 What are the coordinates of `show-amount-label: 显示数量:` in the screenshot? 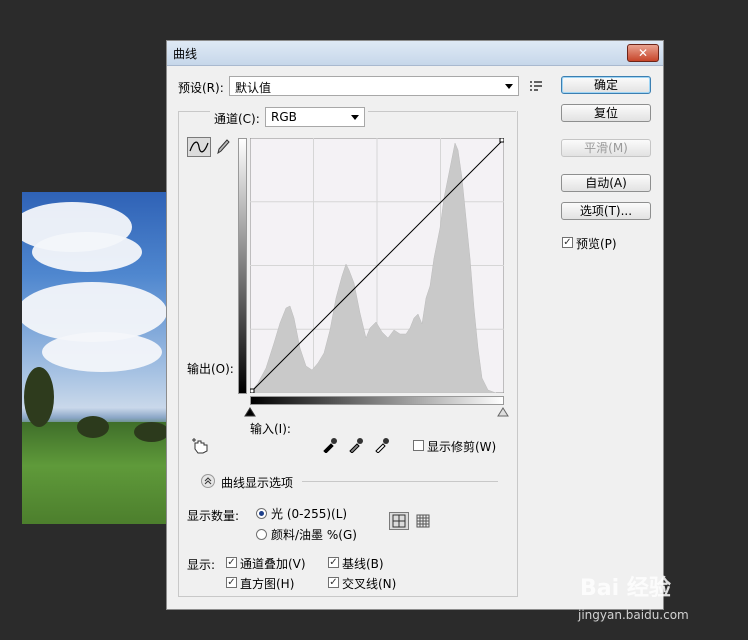 It's located at (213, 516).